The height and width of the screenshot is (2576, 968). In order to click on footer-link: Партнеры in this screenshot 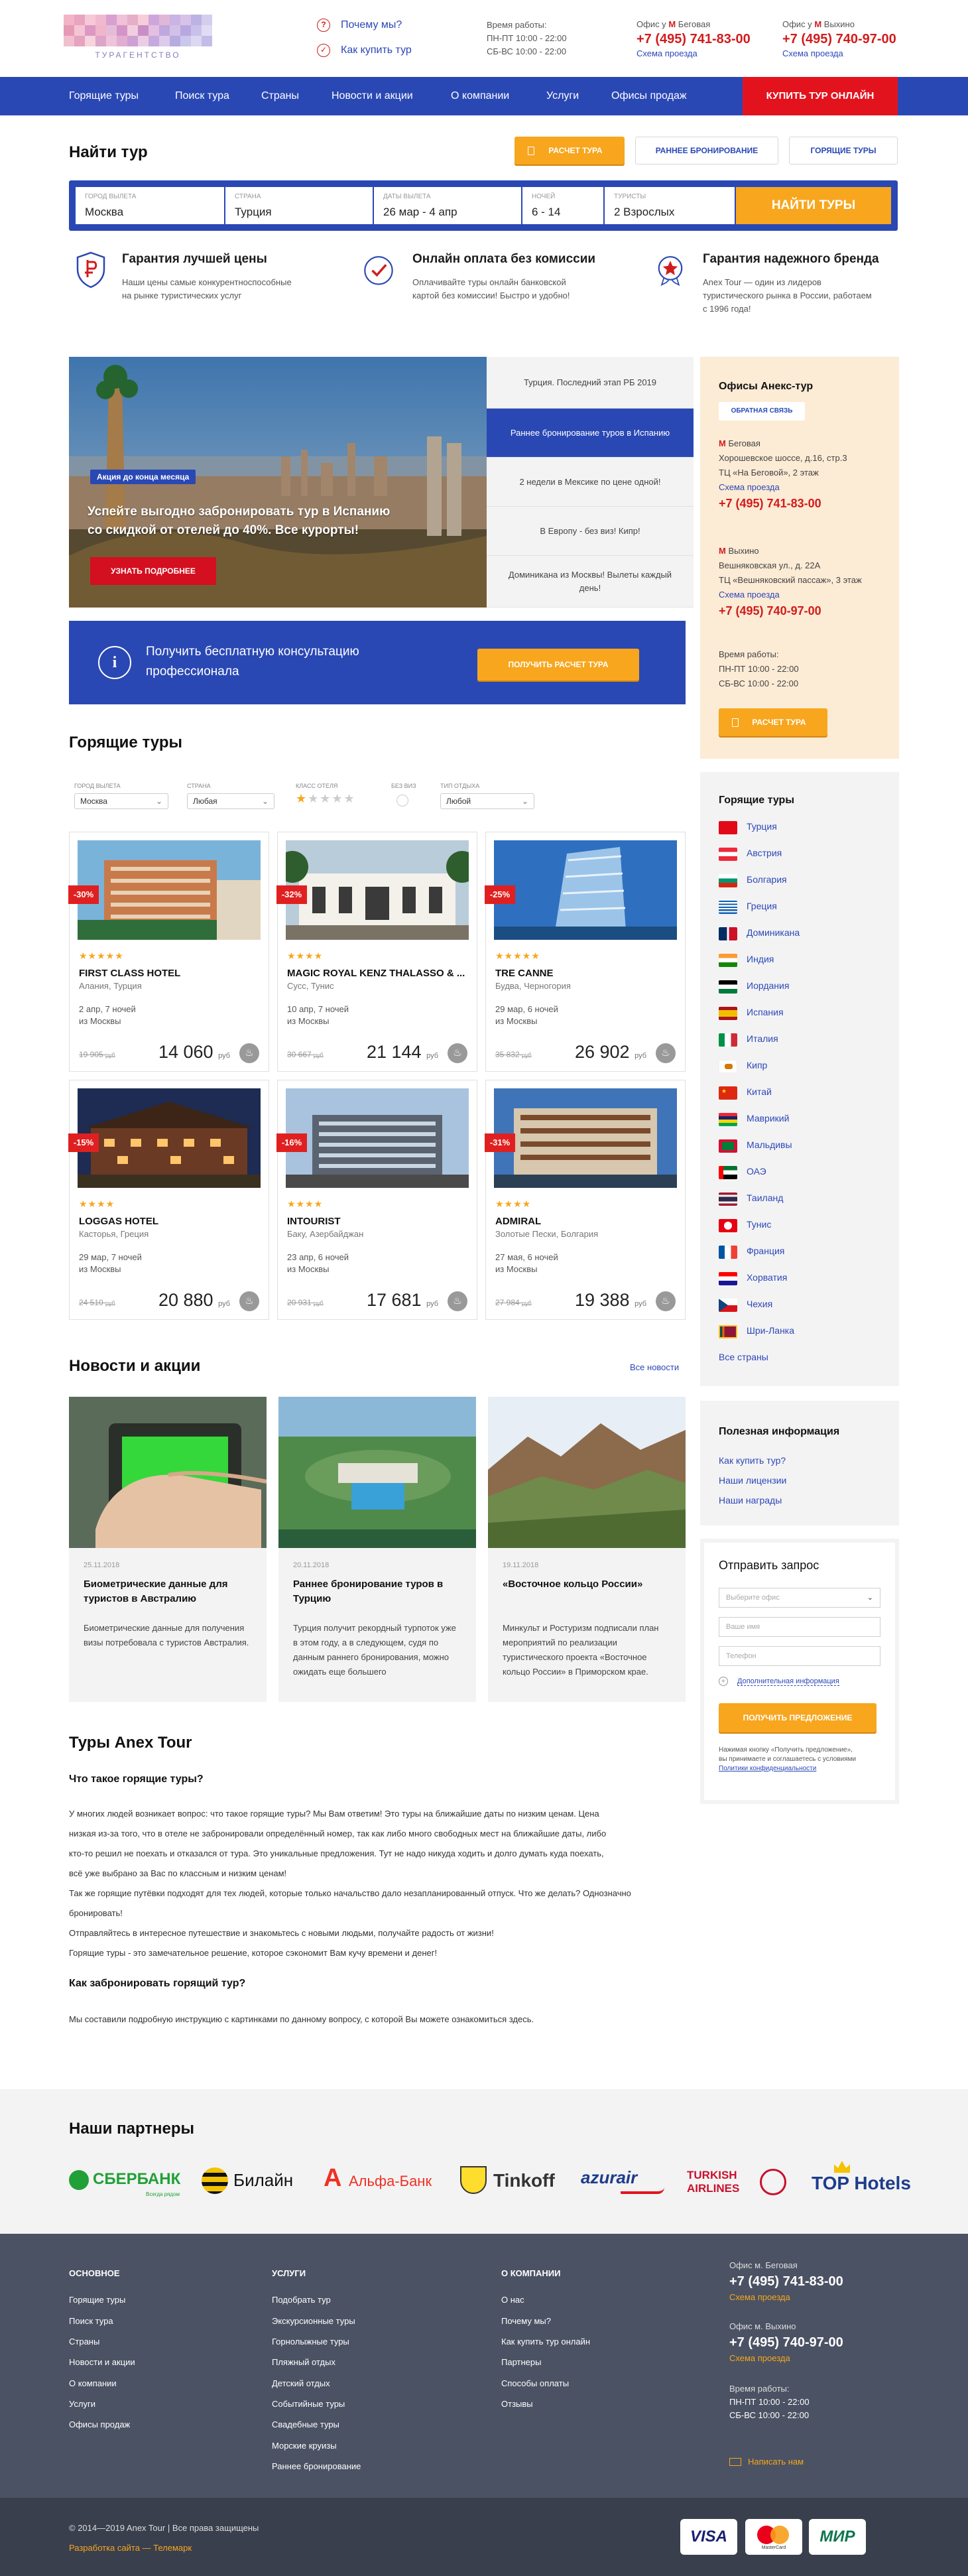, I will do `click(521, 2362)`.